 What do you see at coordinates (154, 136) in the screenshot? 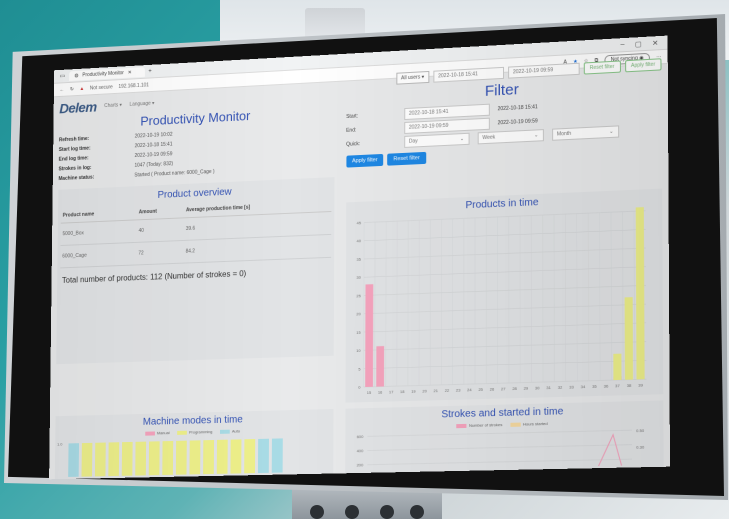
I see `info-value: 2022-10-19 10:02` at bounding box center [154, 136].